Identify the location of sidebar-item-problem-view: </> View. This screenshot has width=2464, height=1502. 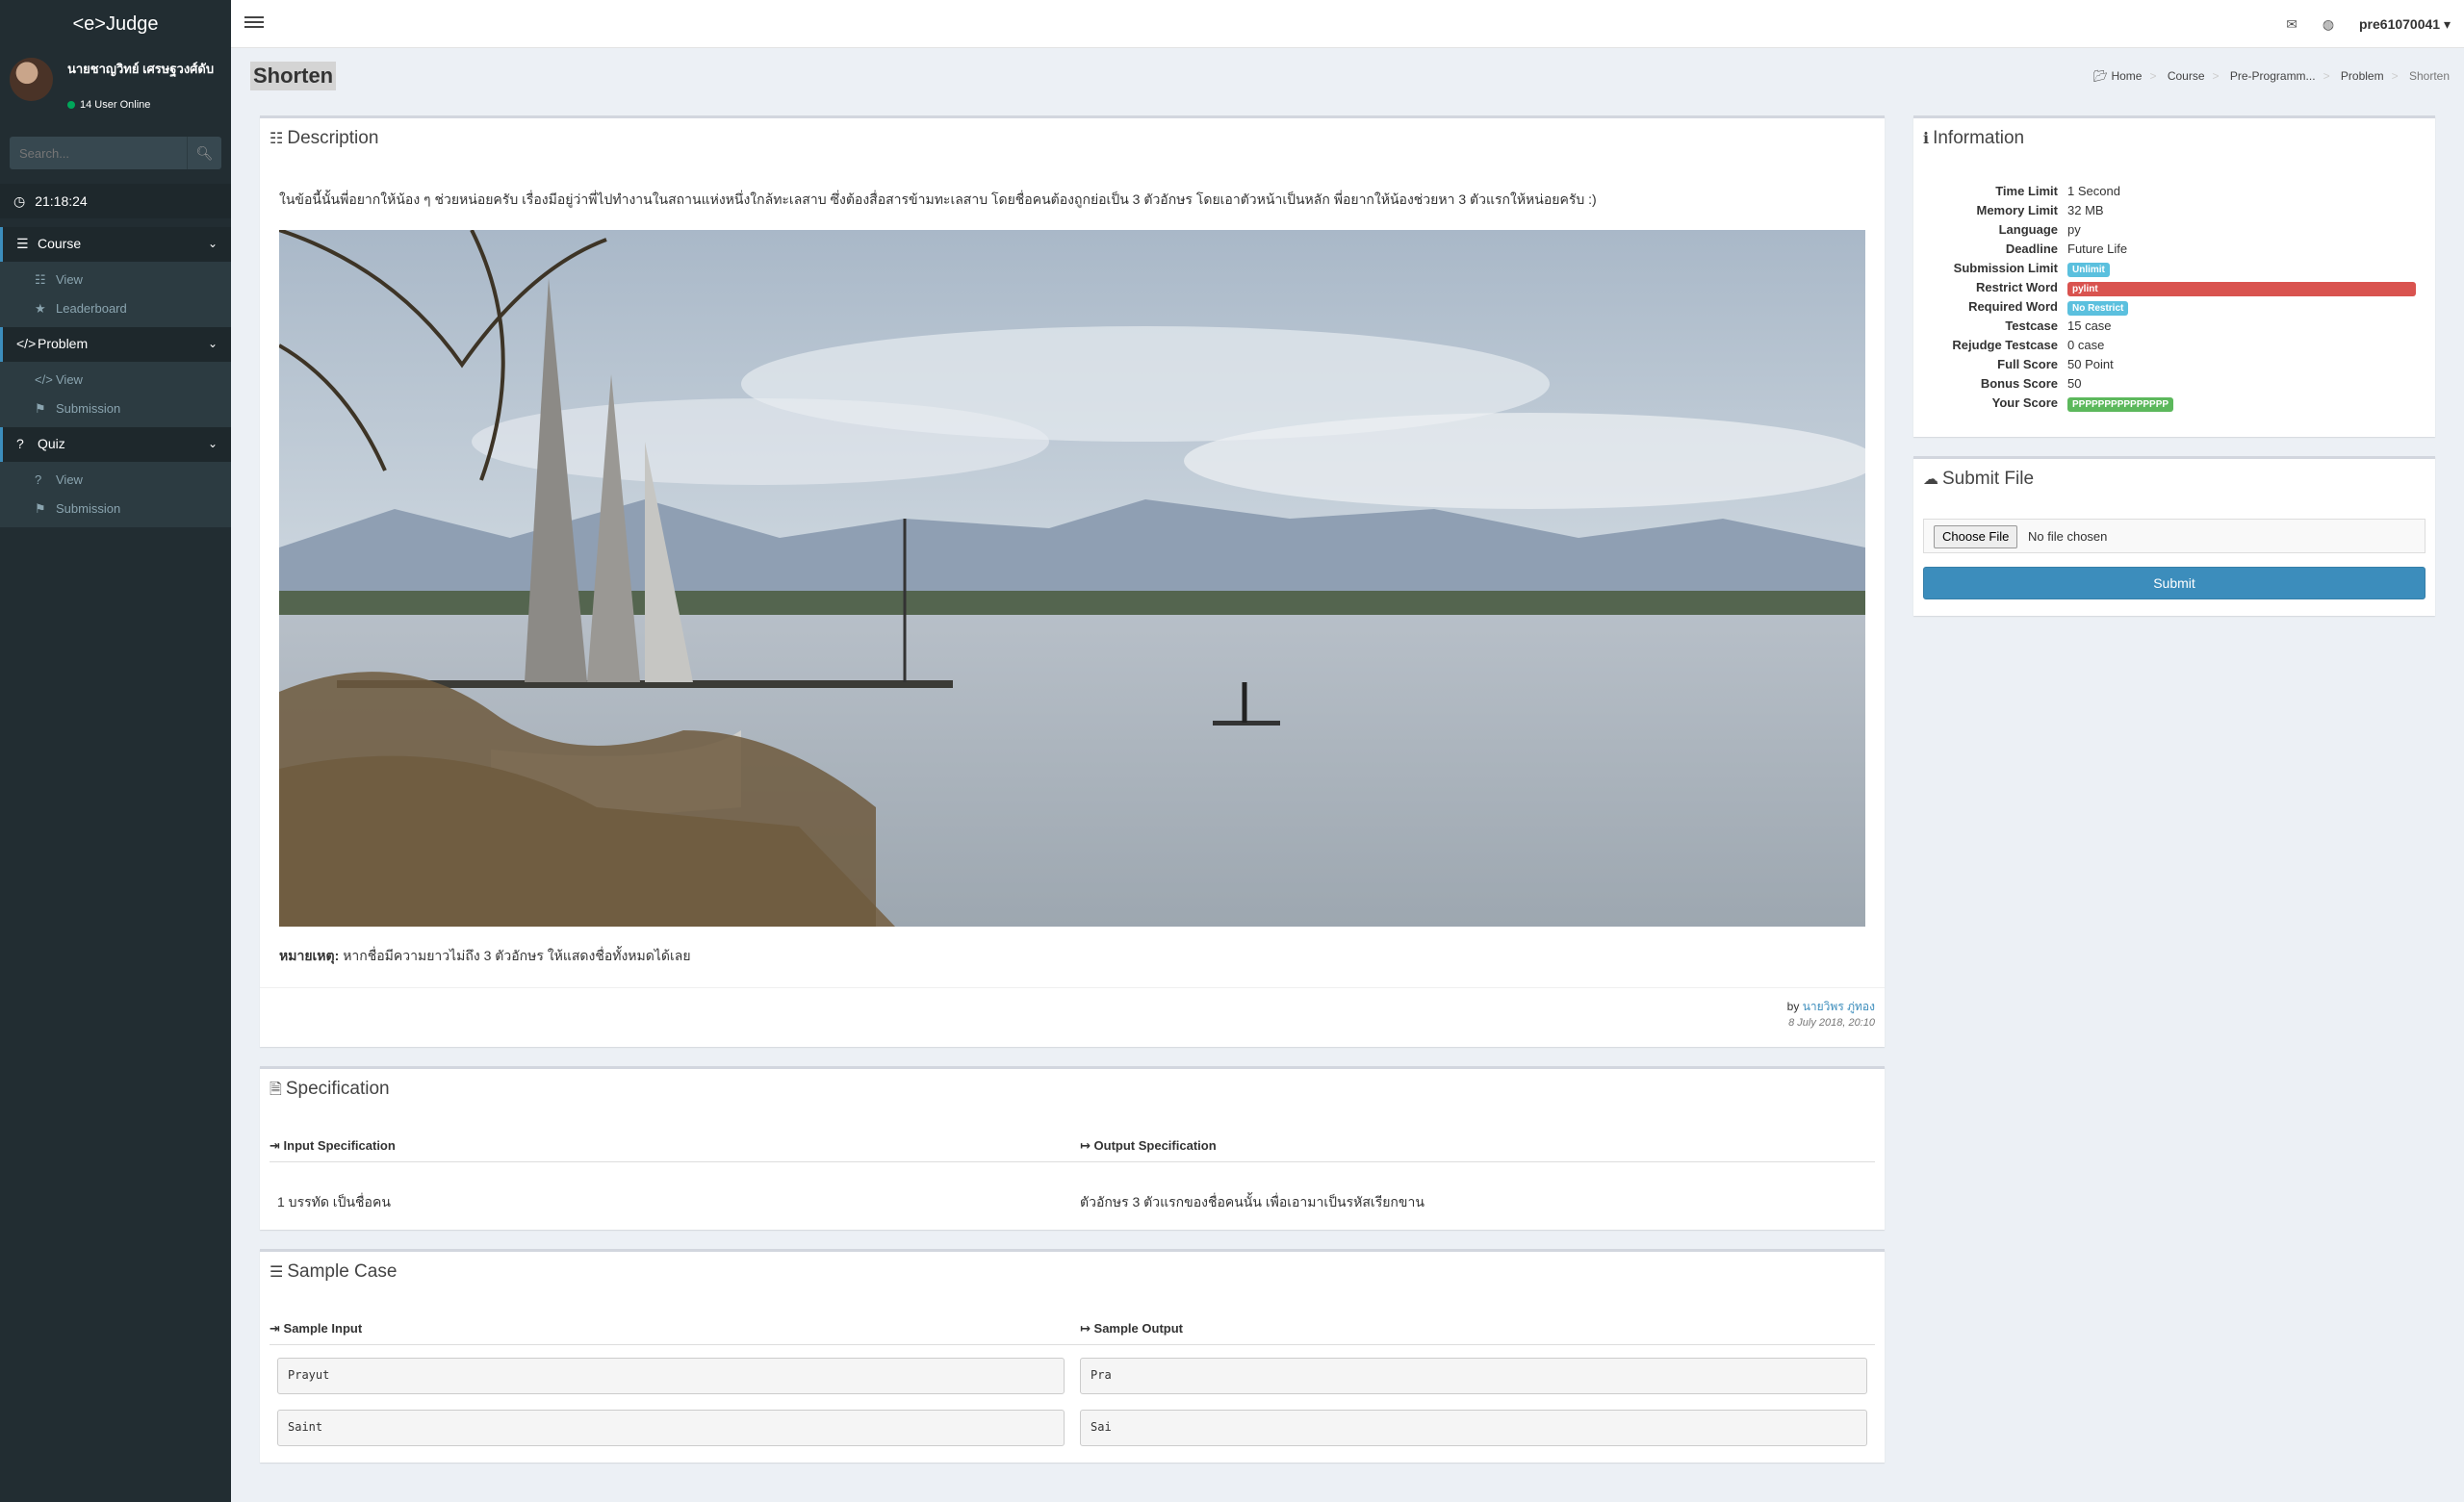
(115, 381).